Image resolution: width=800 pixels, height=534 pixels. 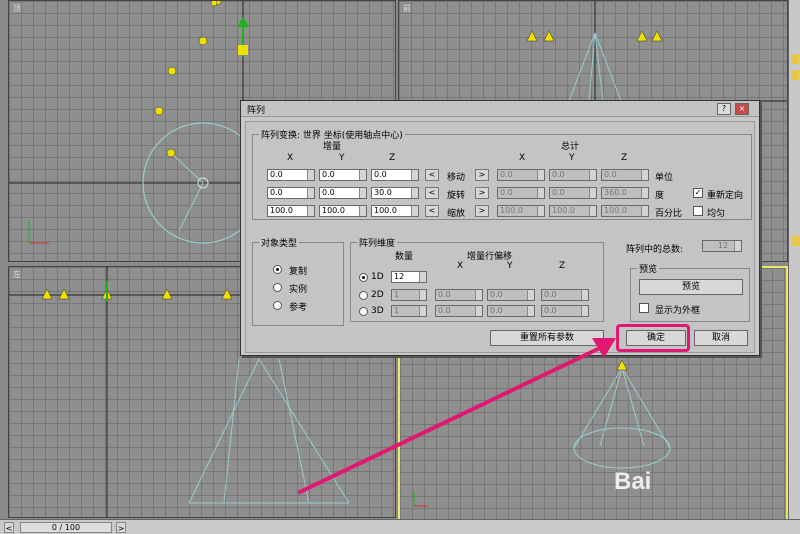 What do you see at coordinates (660, 196) in the screenshot?
I see `rotate-unit: 度` at bounding box center [660, 196].